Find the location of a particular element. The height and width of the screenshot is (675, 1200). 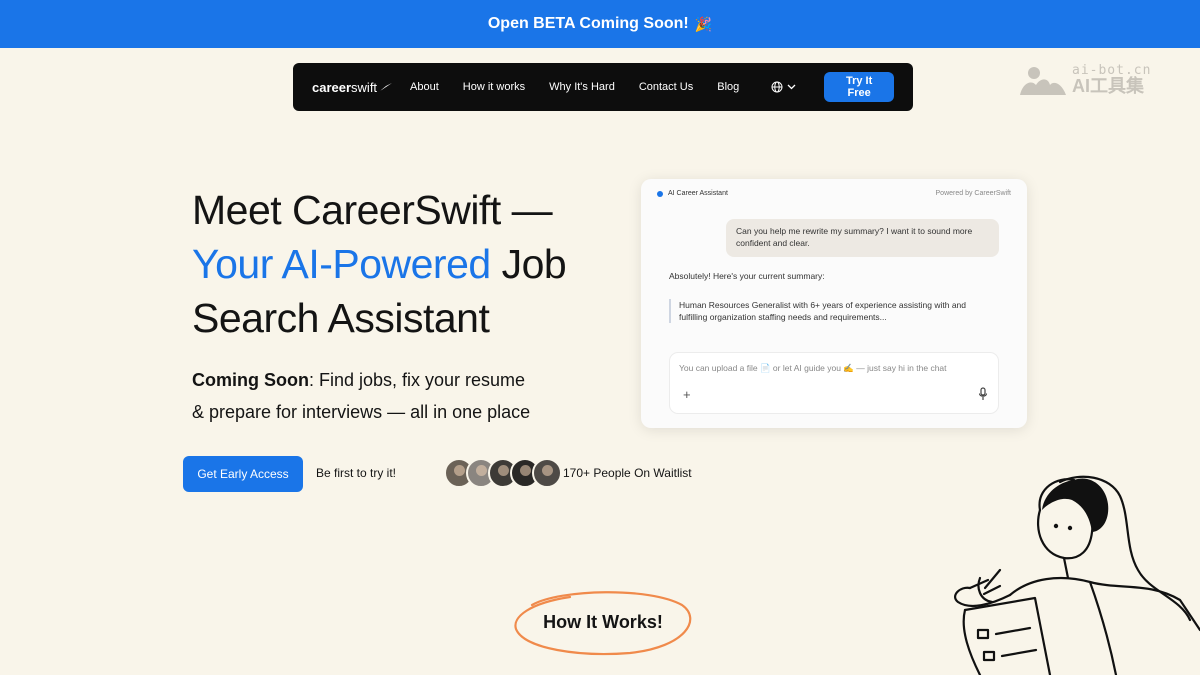

globe-icon is located at coordinates (777, 87).